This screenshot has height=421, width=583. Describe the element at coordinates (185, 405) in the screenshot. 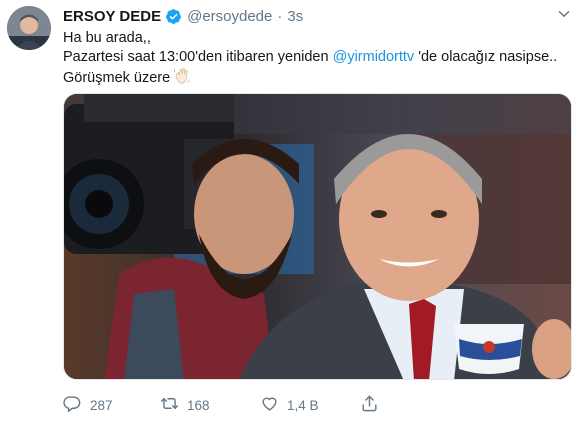

I see `retweet-button: 168` at that location.